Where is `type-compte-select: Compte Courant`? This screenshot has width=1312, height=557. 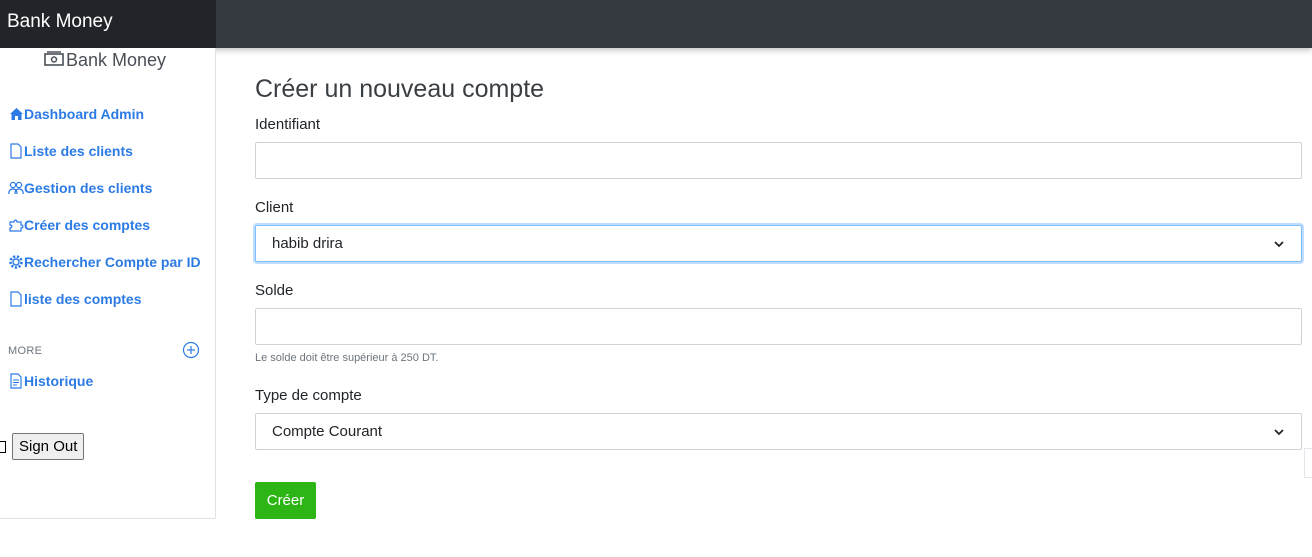 type-compte-select: Compte Courant is located at coordinates (778, 431).